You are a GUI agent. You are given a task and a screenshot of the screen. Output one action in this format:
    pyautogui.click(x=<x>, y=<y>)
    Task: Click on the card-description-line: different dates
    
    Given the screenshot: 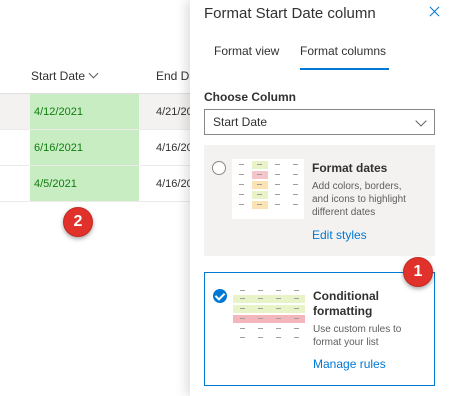 What is the action you would take?
    pyautogui.click(x=344, y=212)
    